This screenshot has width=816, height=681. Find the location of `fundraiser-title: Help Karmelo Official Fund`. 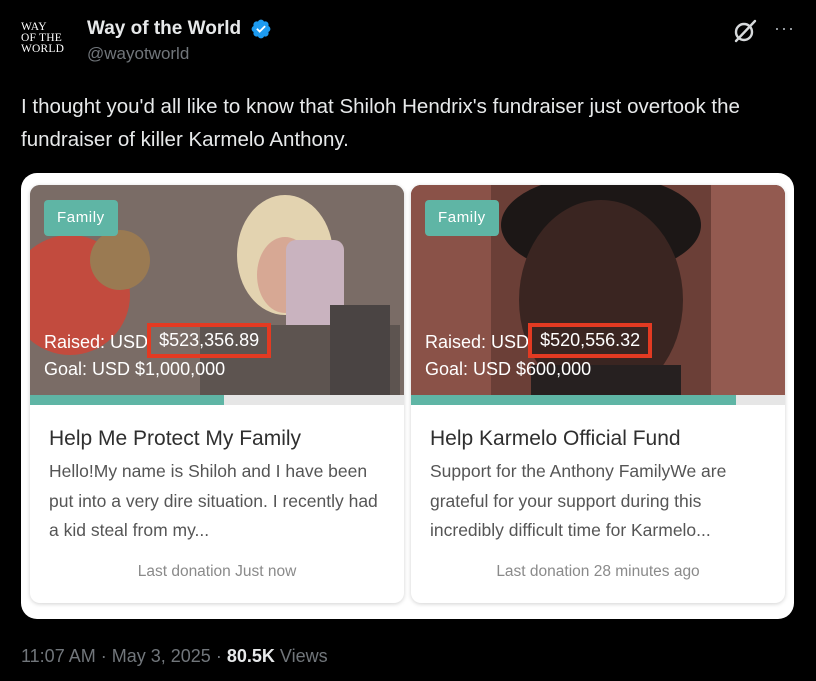

fundraiser-title: Help Karmelo Official Fund is located at coordinates (555, 439).